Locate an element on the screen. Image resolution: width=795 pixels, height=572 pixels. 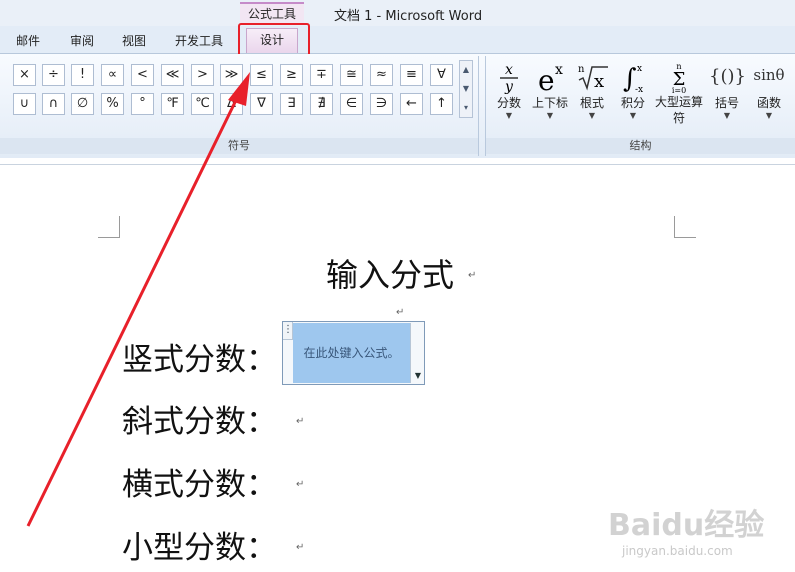
watermark-brand: Baidu经验 is located at coordinates (686, 525).